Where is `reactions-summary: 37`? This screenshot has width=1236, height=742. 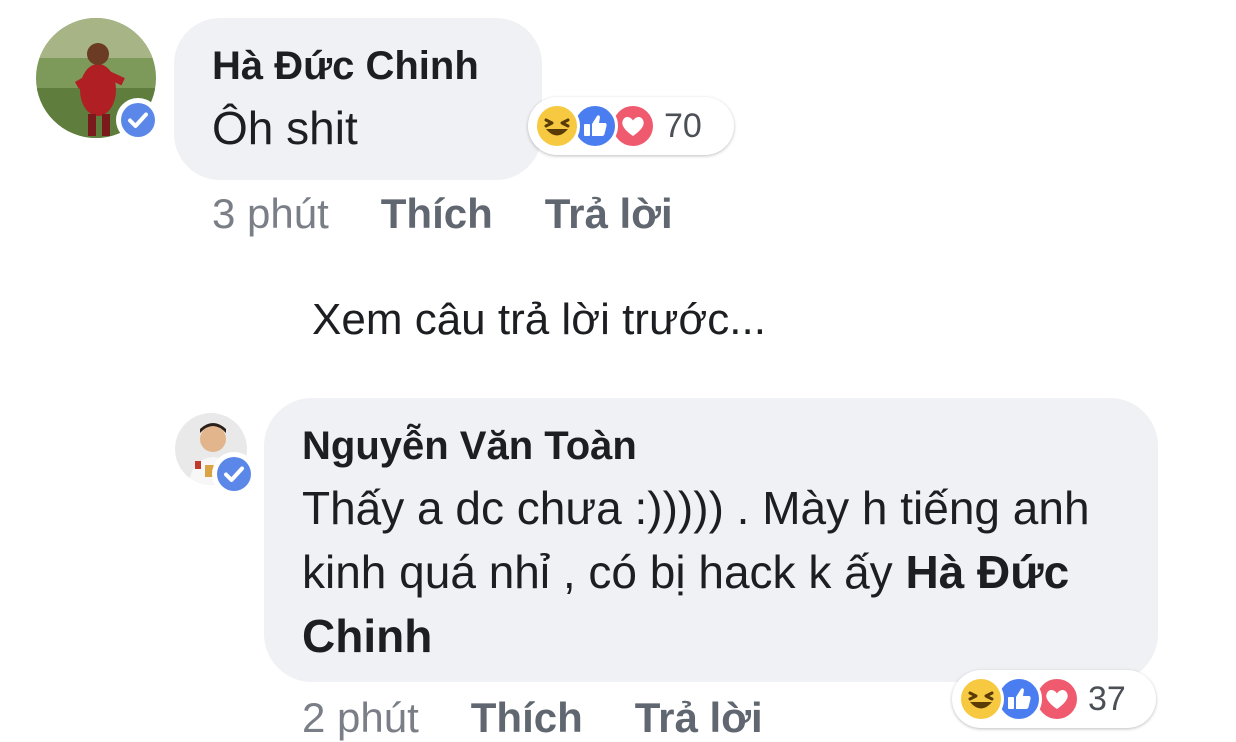 reactions-summary: 37 is located at coordinates (1054, 699).